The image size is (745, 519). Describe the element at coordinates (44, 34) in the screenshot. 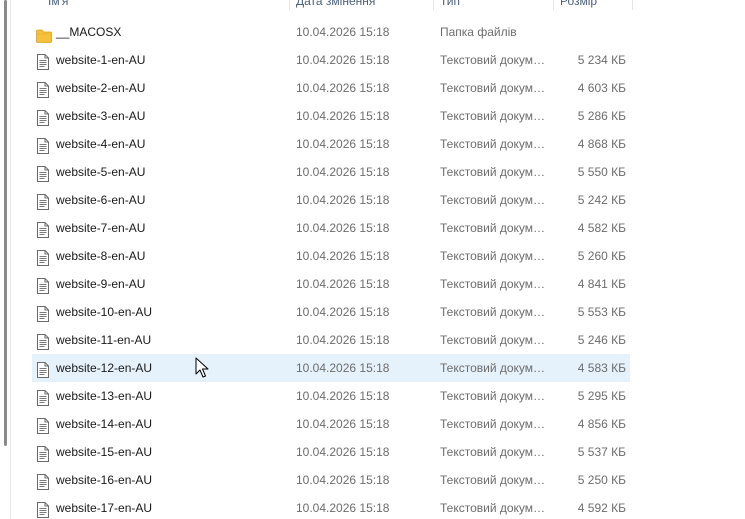

I see `folder-icon` at that location.